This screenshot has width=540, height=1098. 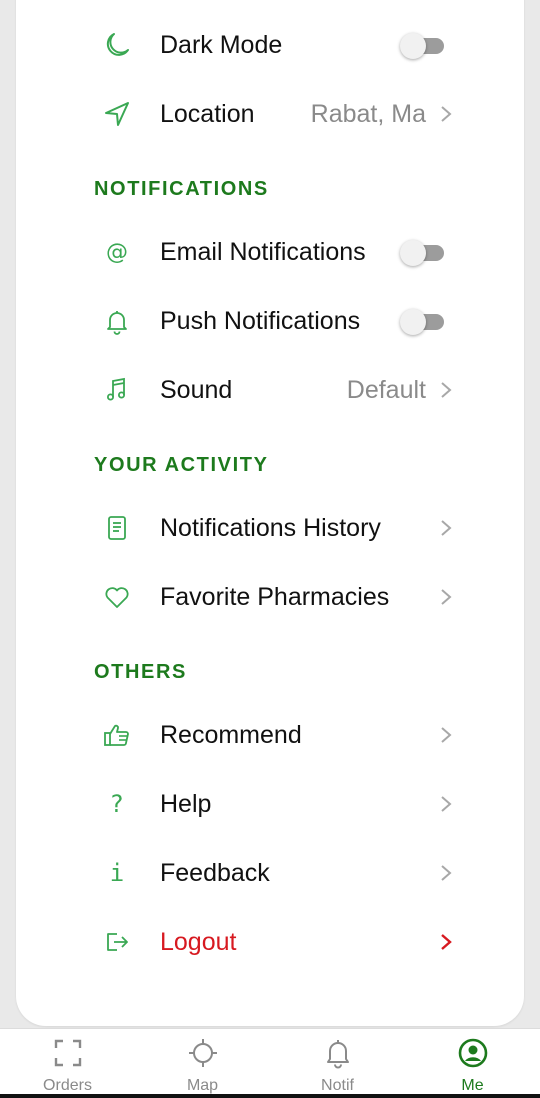 What do you see at coordinates (270, 804) in the screenshot?
I see `help-row: ? Help` at bounding box center [270, 804].